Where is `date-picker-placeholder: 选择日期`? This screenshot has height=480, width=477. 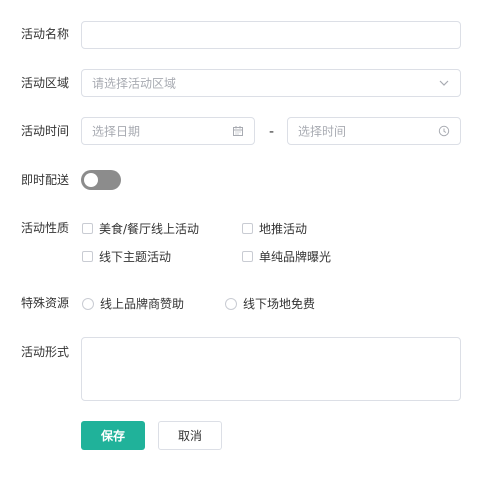 date-picker-placeholder: 选择日期 is located at coordinates (116, 131).